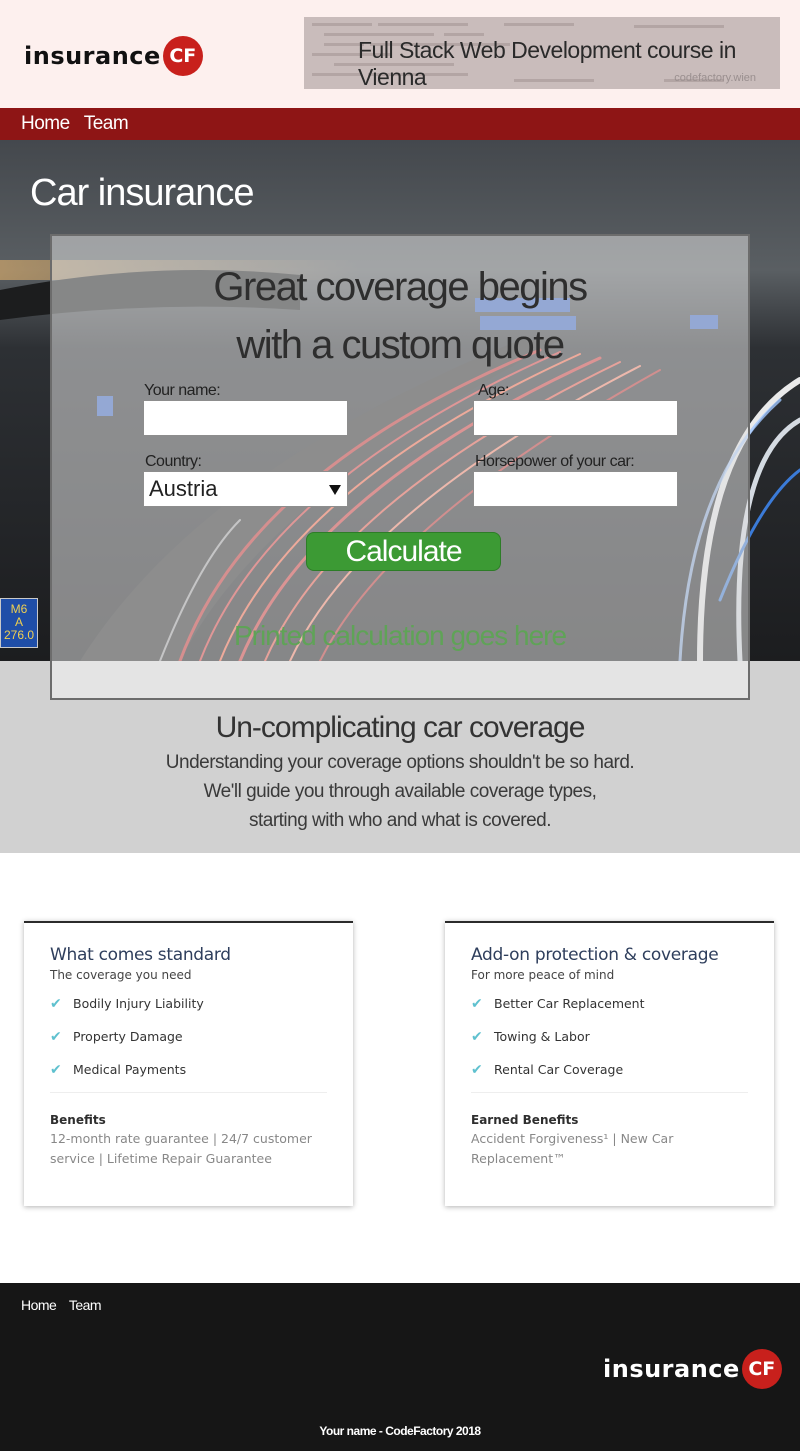 This screenshot has height=1451, width=800. Describe the element at coordinates (85, 1305) in the screenshot. I see `footer-team-link: Team` at that location.